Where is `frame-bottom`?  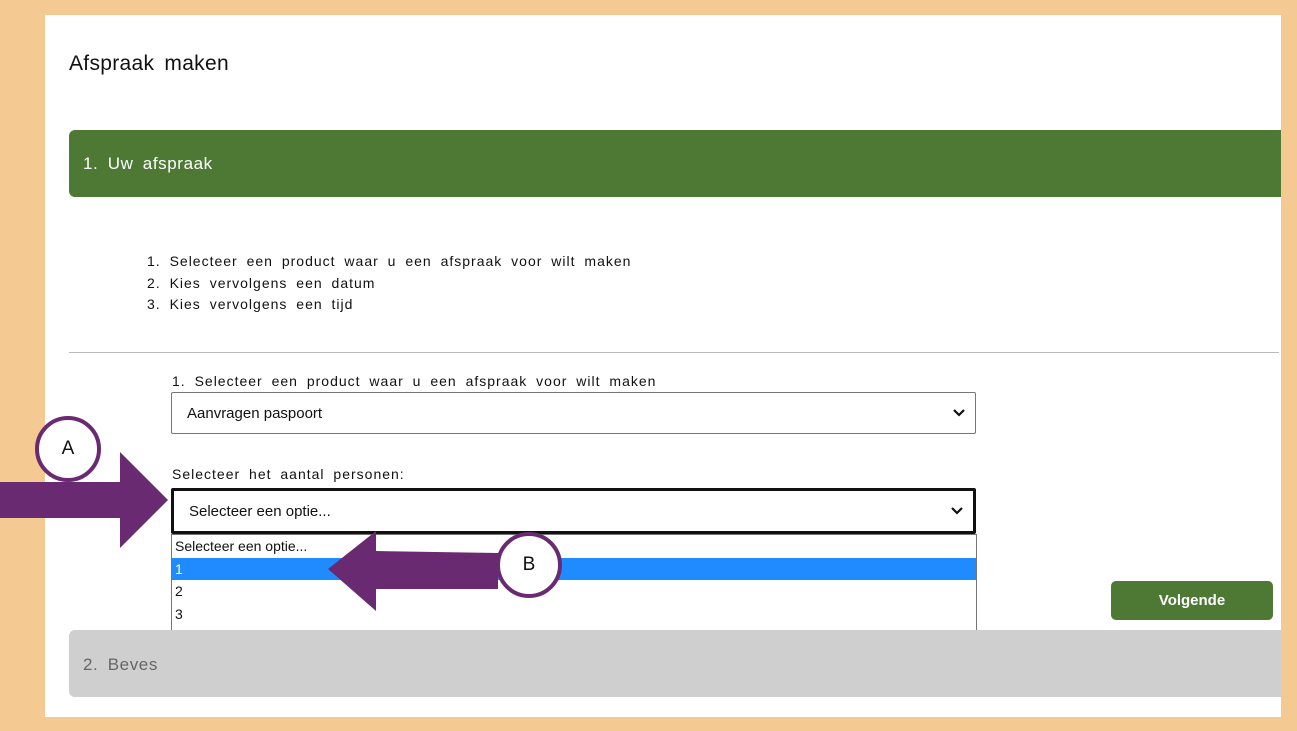
frame-bottom is located at coordinates (648, 724).